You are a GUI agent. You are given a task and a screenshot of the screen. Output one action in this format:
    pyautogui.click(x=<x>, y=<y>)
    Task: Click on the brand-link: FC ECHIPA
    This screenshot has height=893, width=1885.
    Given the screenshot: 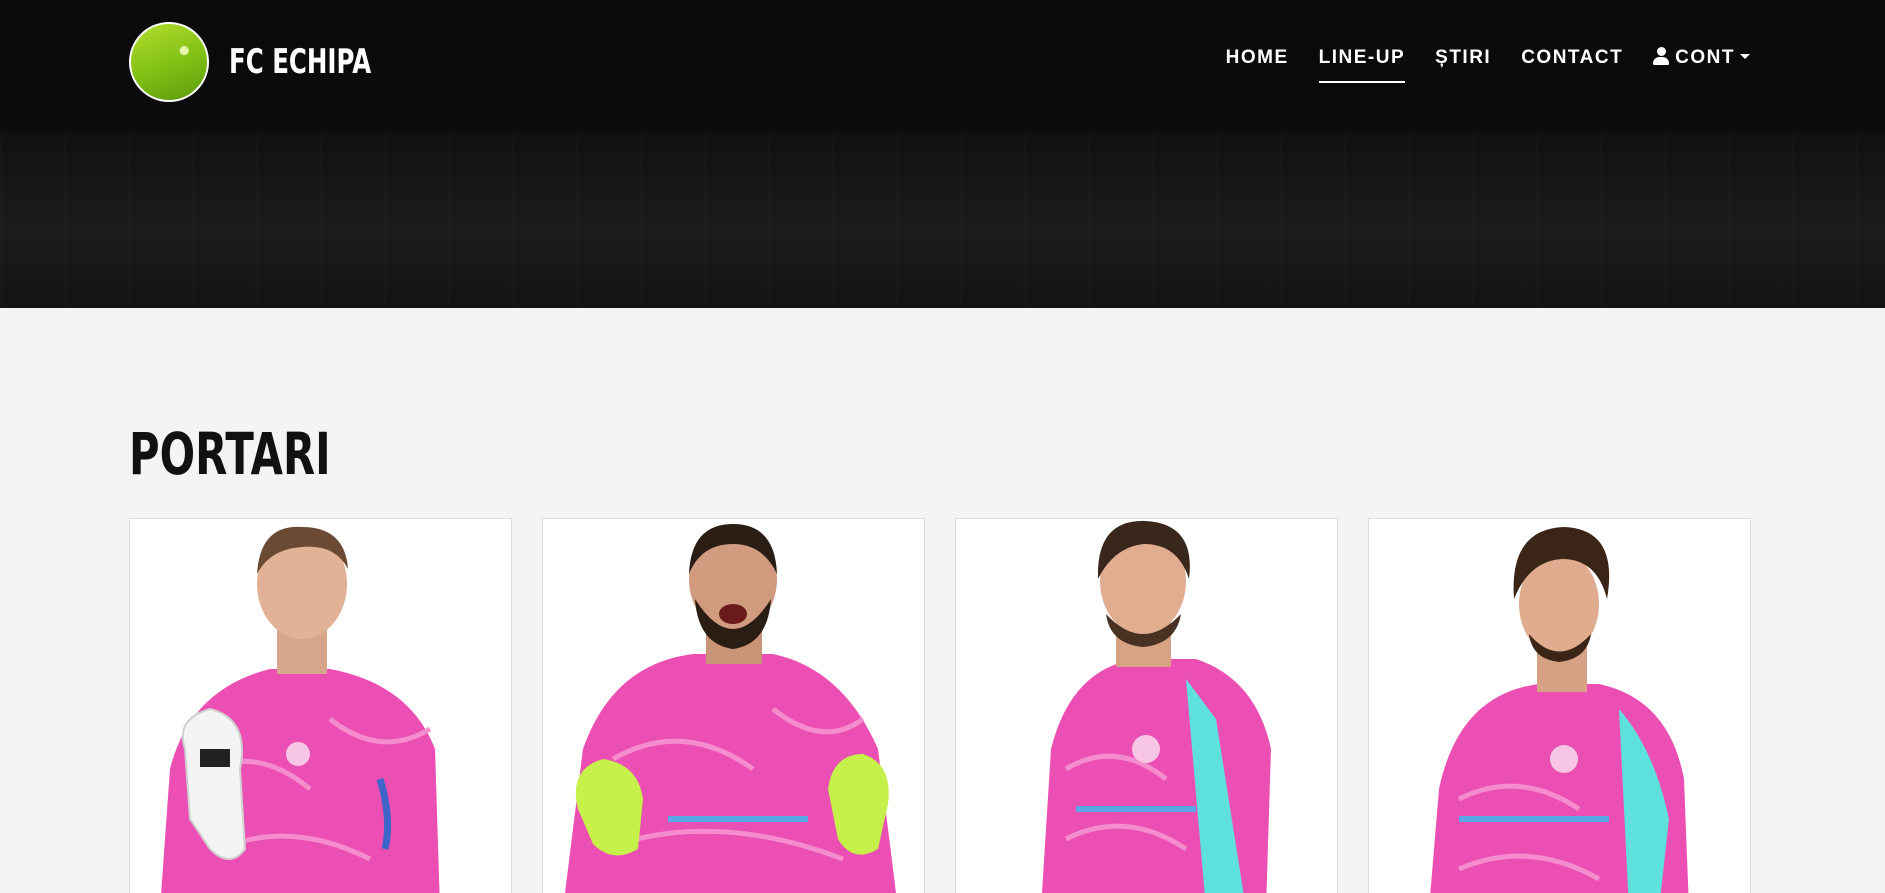 What is the action you would take?
    pyautogui.click(x=277, y=62)
    